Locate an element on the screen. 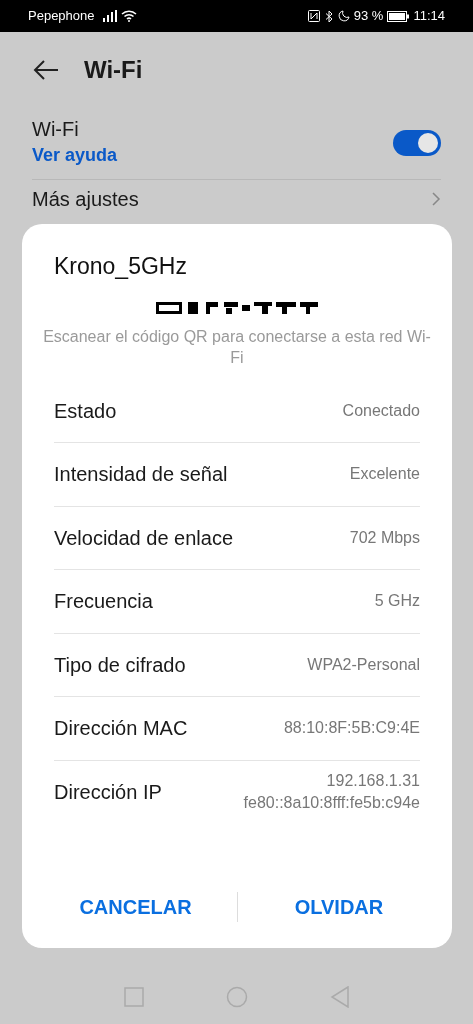  detail-label: Tipo de cifrado is located at coordinates (120, 665).